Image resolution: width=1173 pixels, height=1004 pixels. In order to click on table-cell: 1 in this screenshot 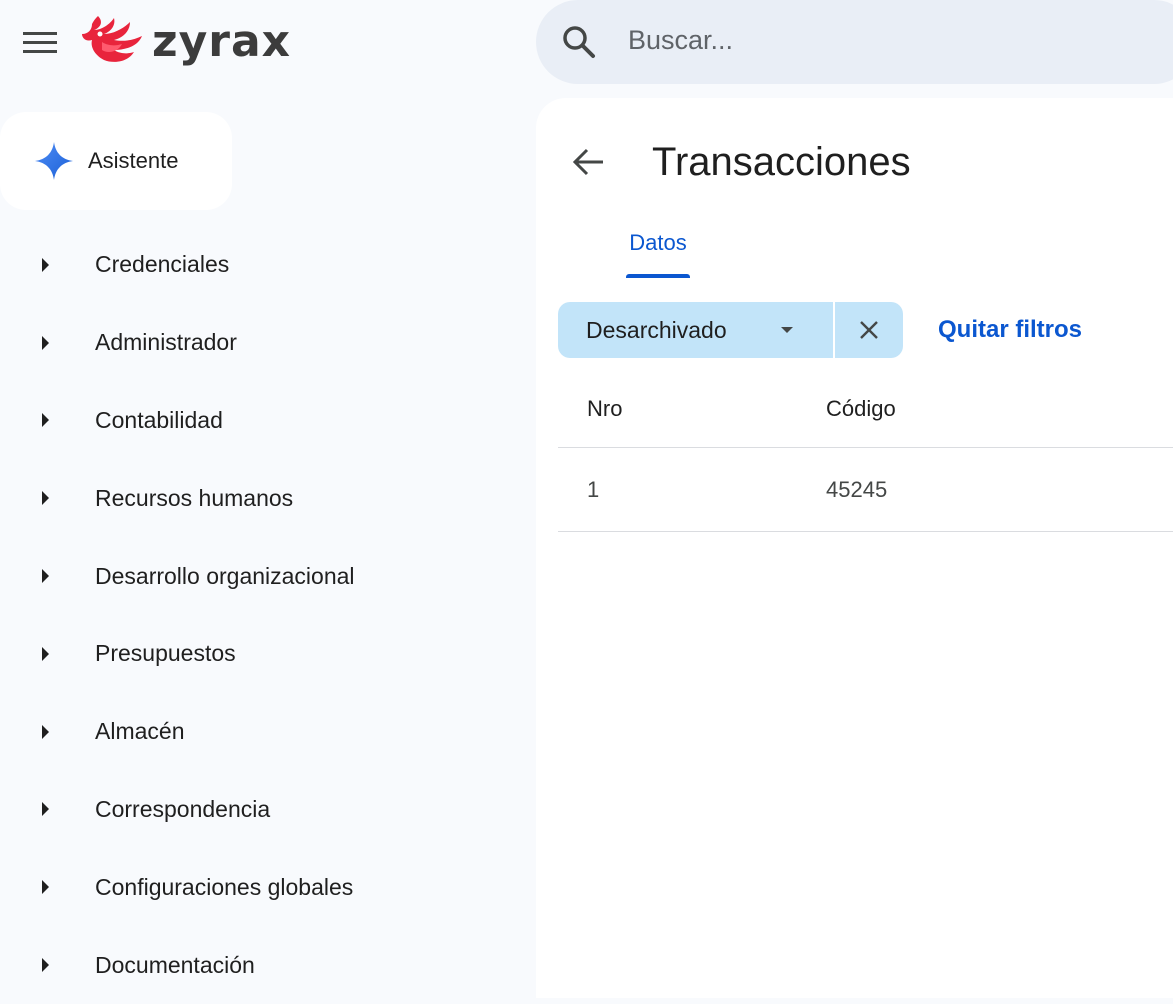, I will do `click(593, 489)`.